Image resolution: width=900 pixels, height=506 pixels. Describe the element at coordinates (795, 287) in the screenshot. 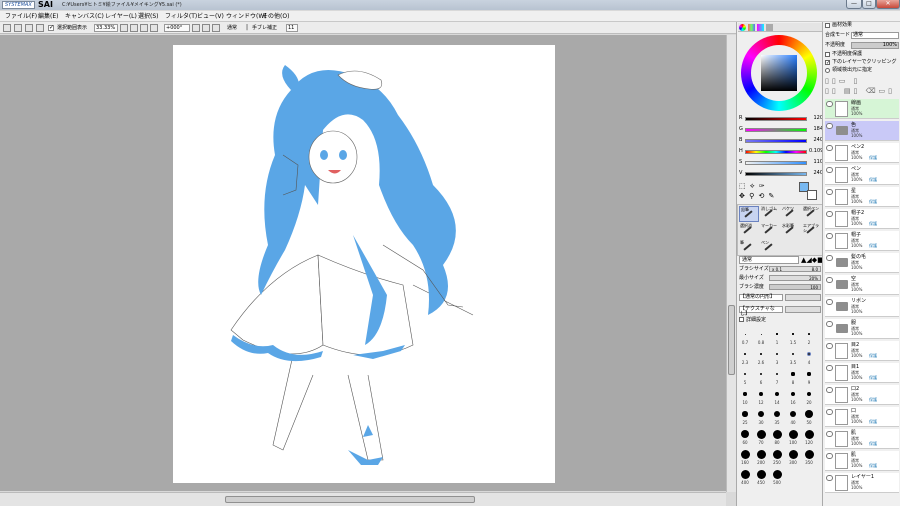

I see `brush-density-slider: 100` at that location.